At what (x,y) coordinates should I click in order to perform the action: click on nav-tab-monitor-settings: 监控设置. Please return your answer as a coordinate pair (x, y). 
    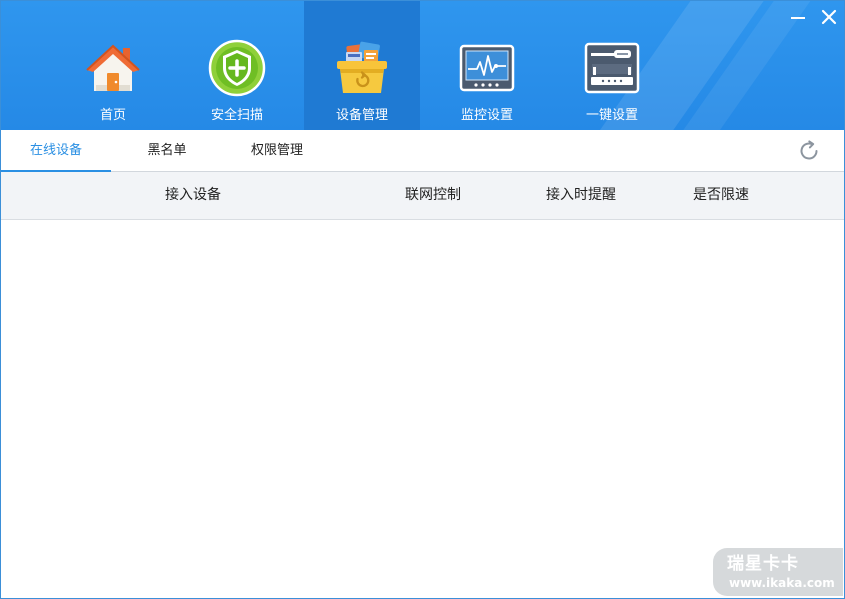
    Looking at the image, I should click on (487, 65).